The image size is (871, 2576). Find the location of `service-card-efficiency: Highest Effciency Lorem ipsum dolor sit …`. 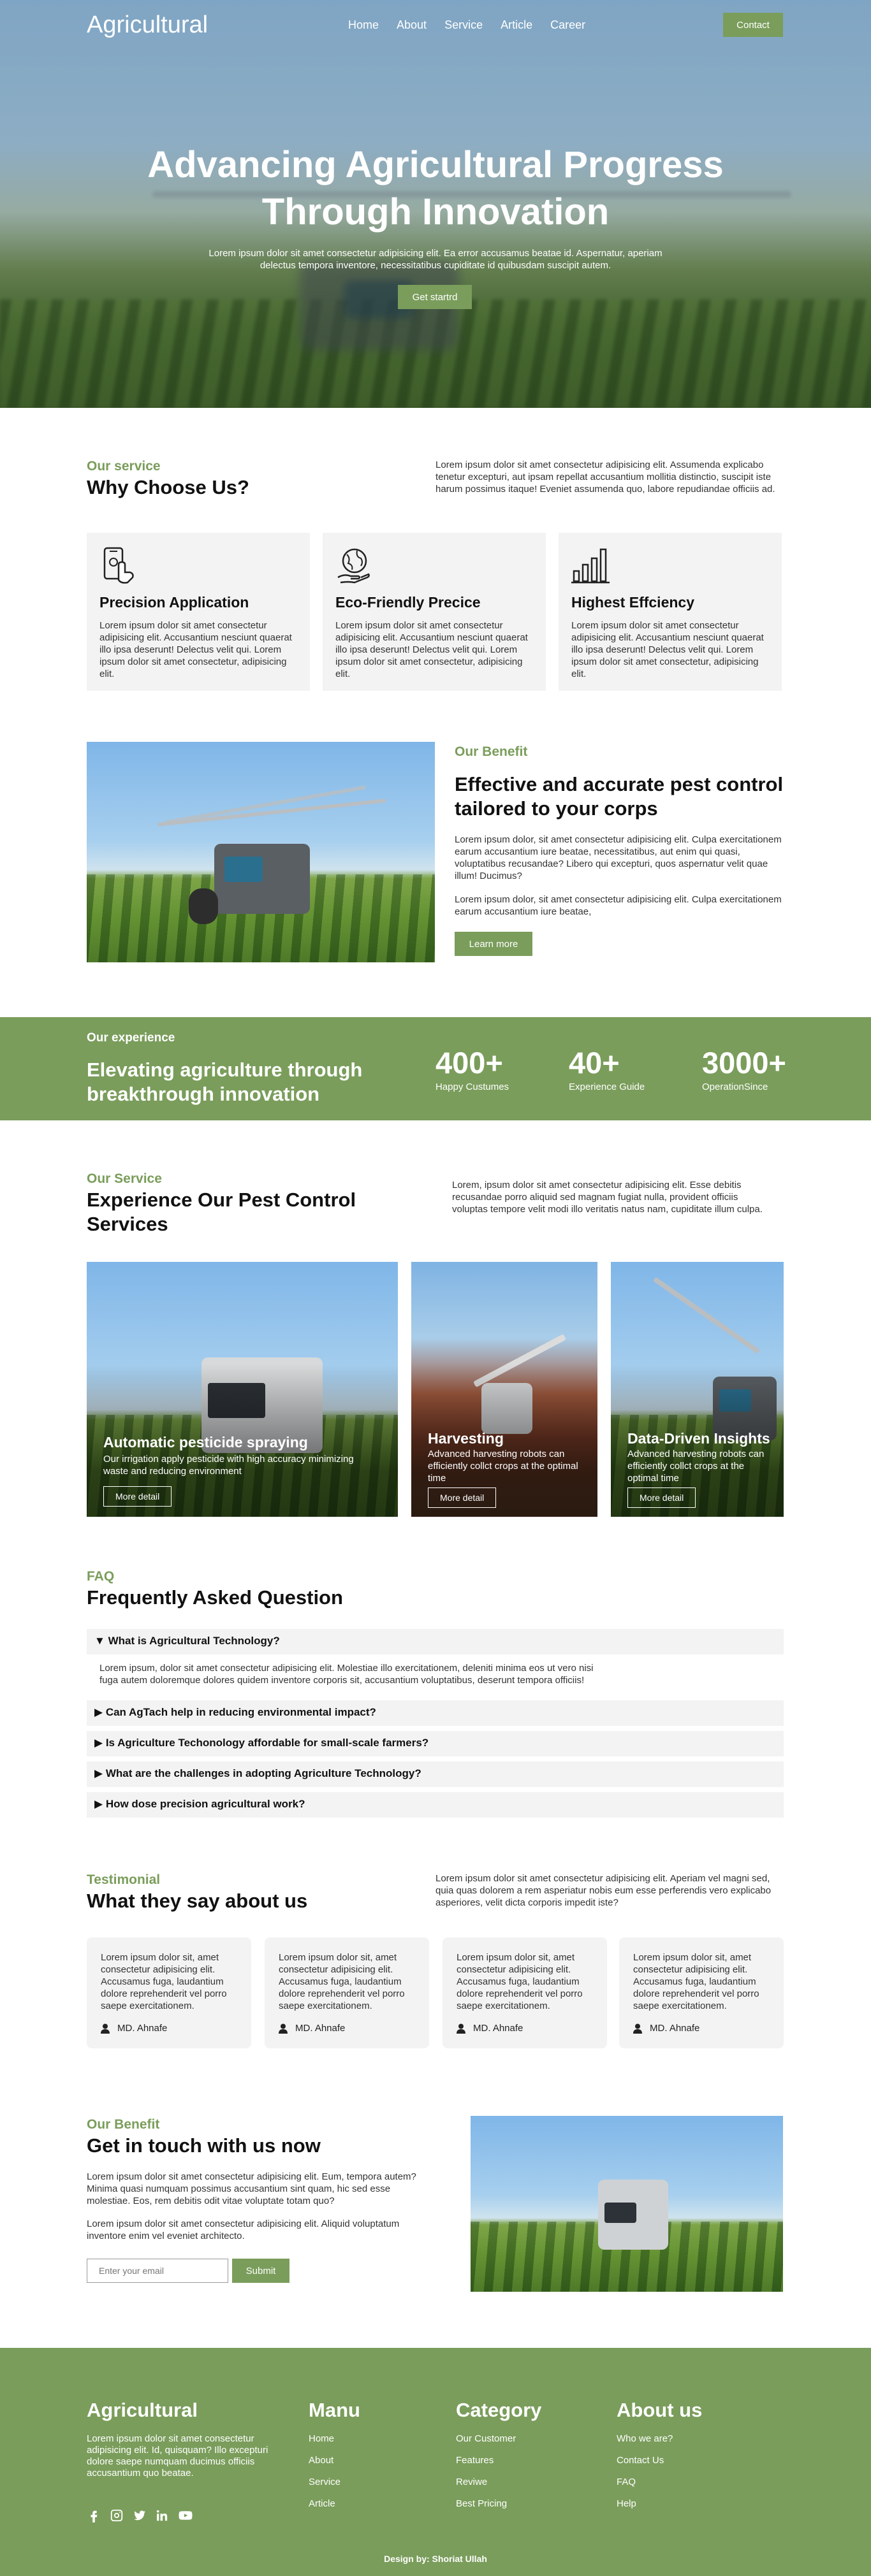

service-card-efficiency: Highest Effciency Lorem ipsum dolor sit … is located at coordinates (670, 612).